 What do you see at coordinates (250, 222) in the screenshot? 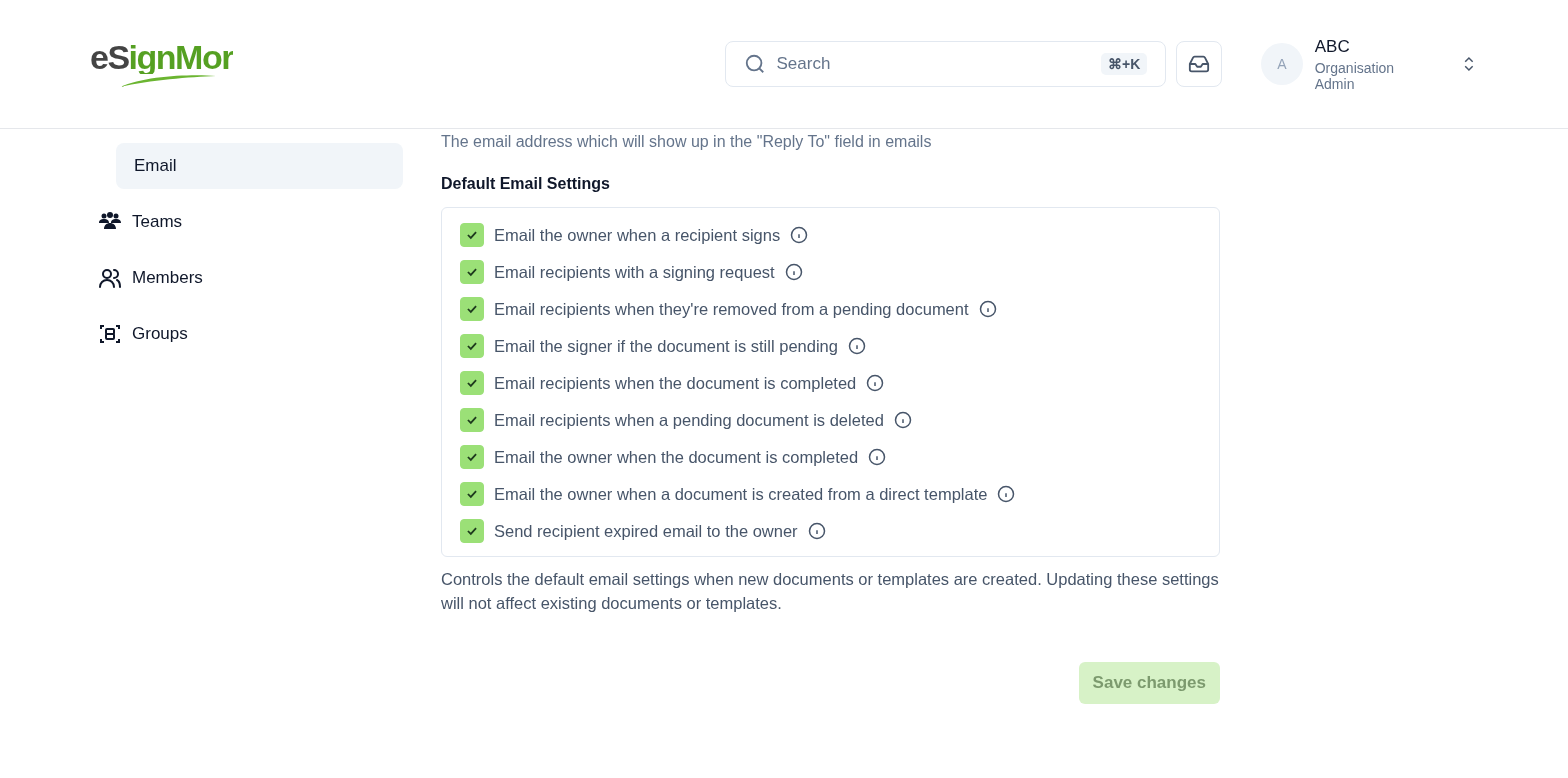
I see `sidebar-item: Teams` at bounding box center [250, 222].